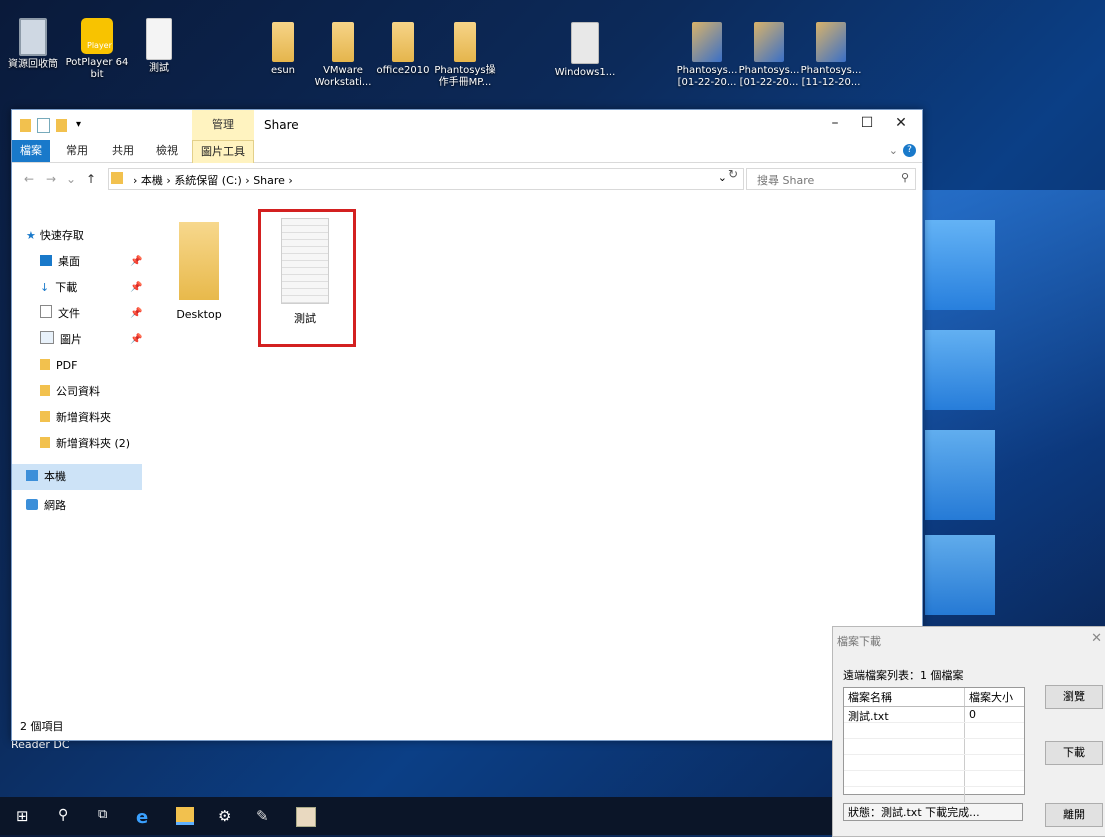 The image size is (1105, 837). Describe the element at coordinates (46, 506) in the screenshot. I see `nav-network: 網路` at that location.